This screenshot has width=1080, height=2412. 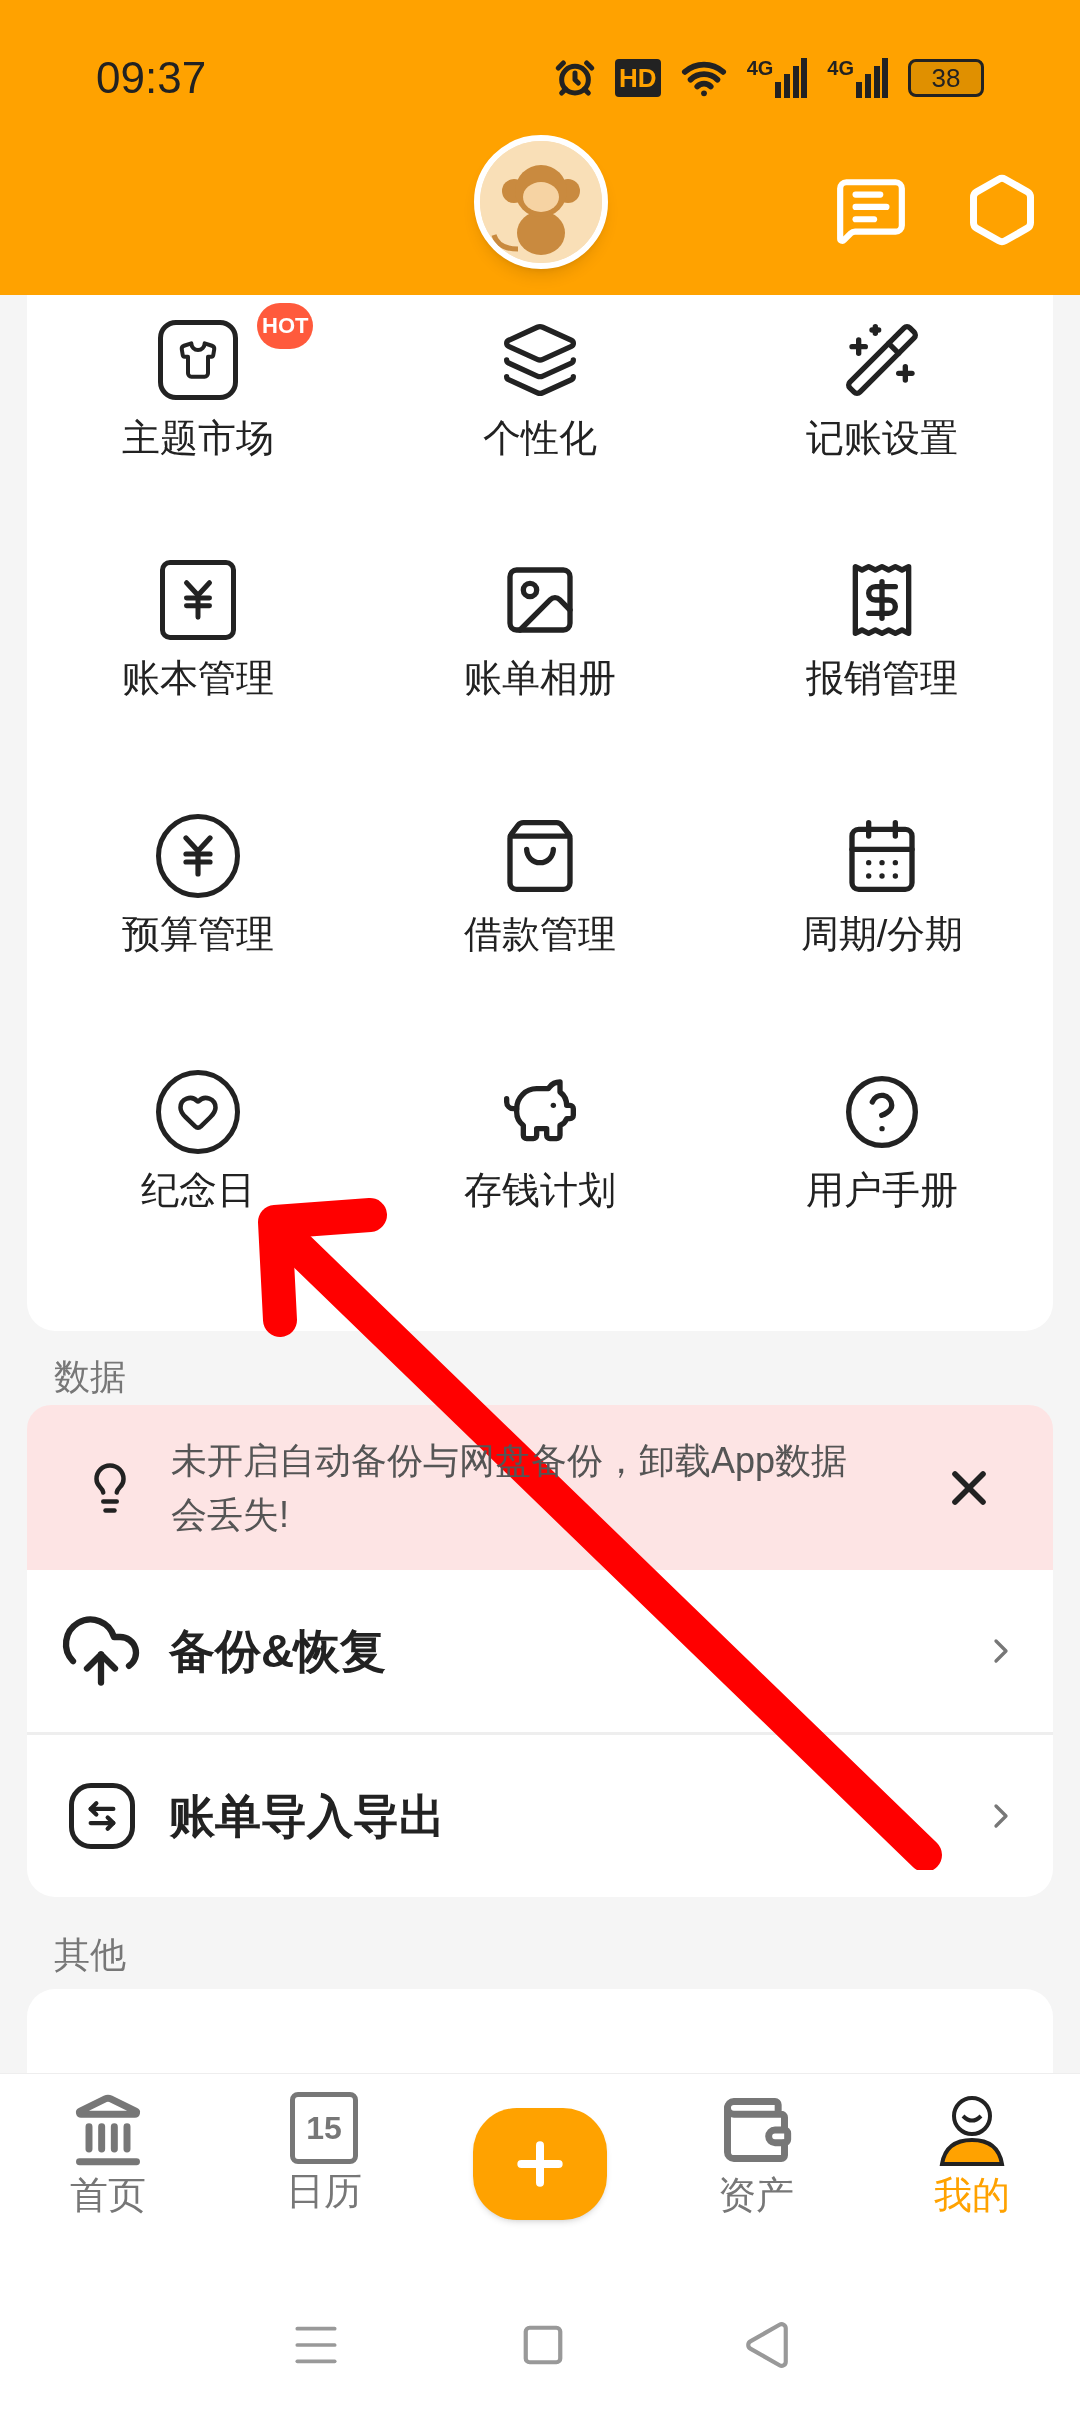 What do you see at coordinates (882, 410) in the screenshot?
I see `feature-item: 记账设置` at bounding box center [882, 410].